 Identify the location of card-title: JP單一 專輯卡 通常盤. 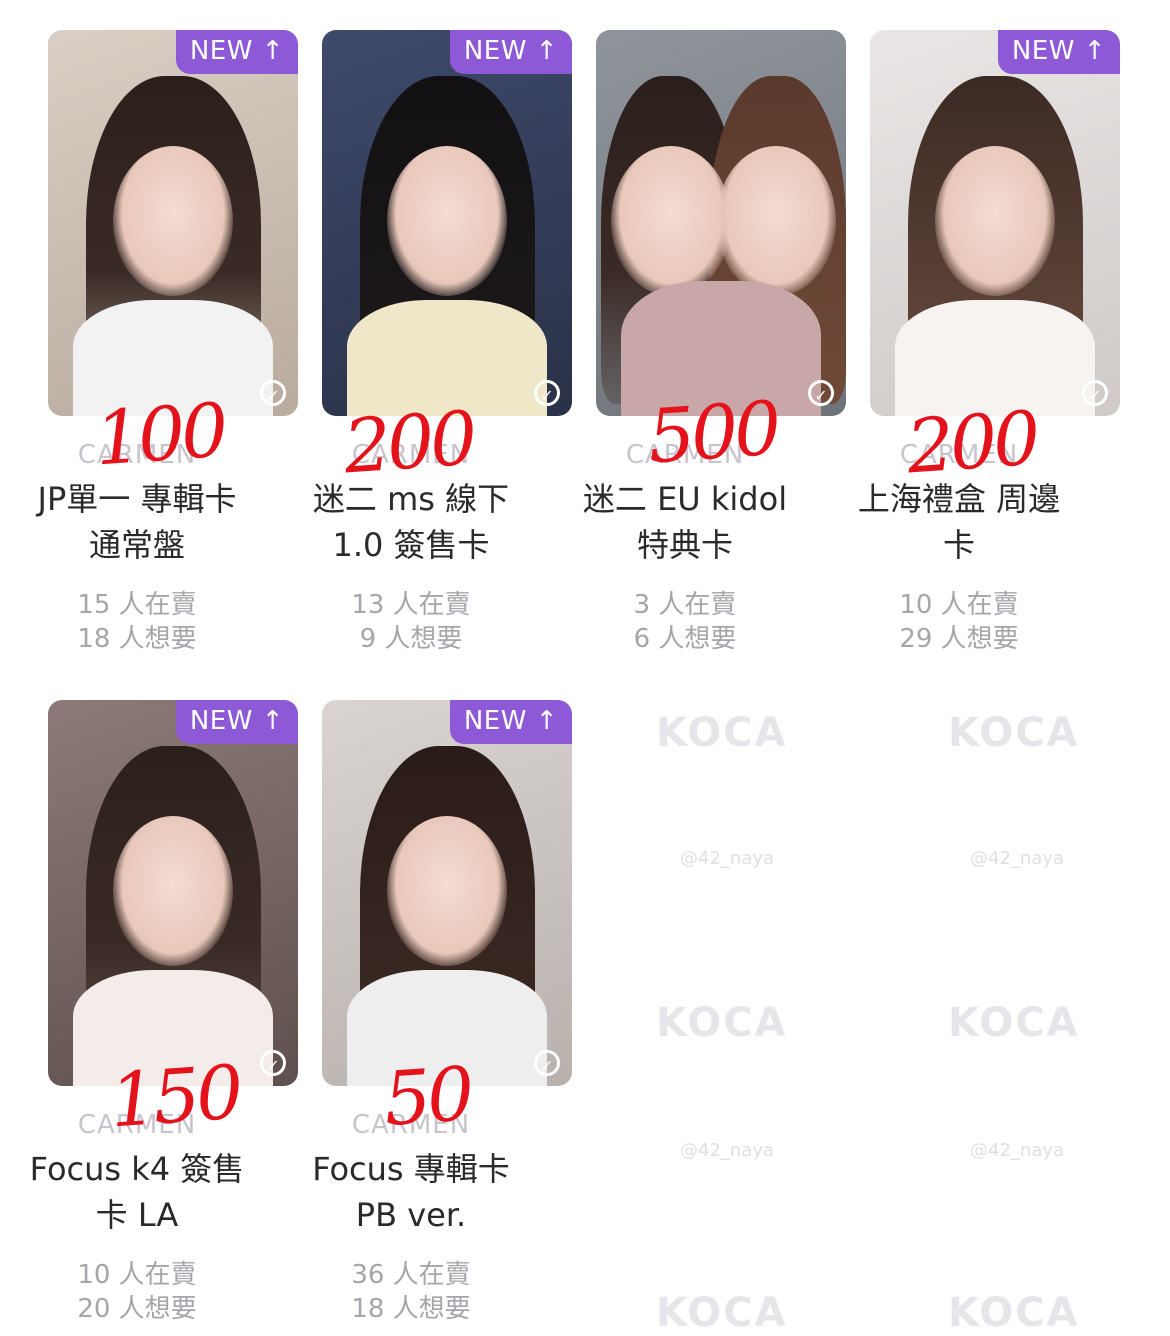
(137, 522).